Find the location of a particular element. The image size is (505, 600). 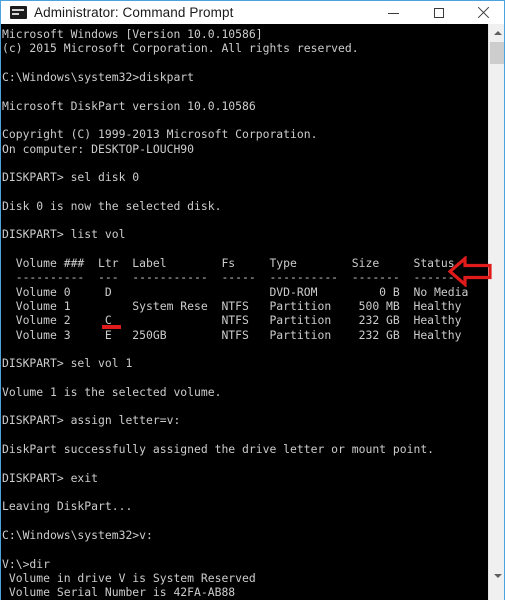

close-button is located at coordinates (482, 13).